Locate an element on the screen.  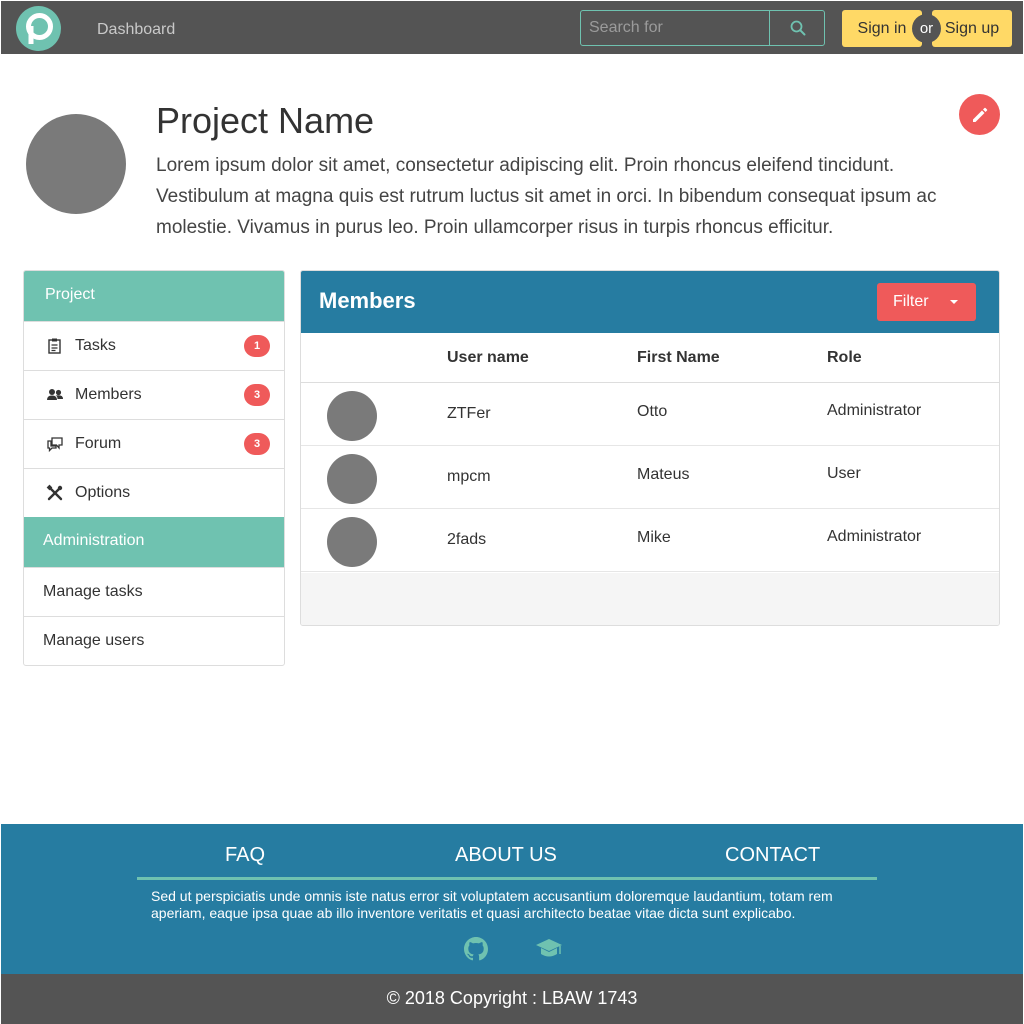
graduation-cap-icon is located at coordinates (549, 949).